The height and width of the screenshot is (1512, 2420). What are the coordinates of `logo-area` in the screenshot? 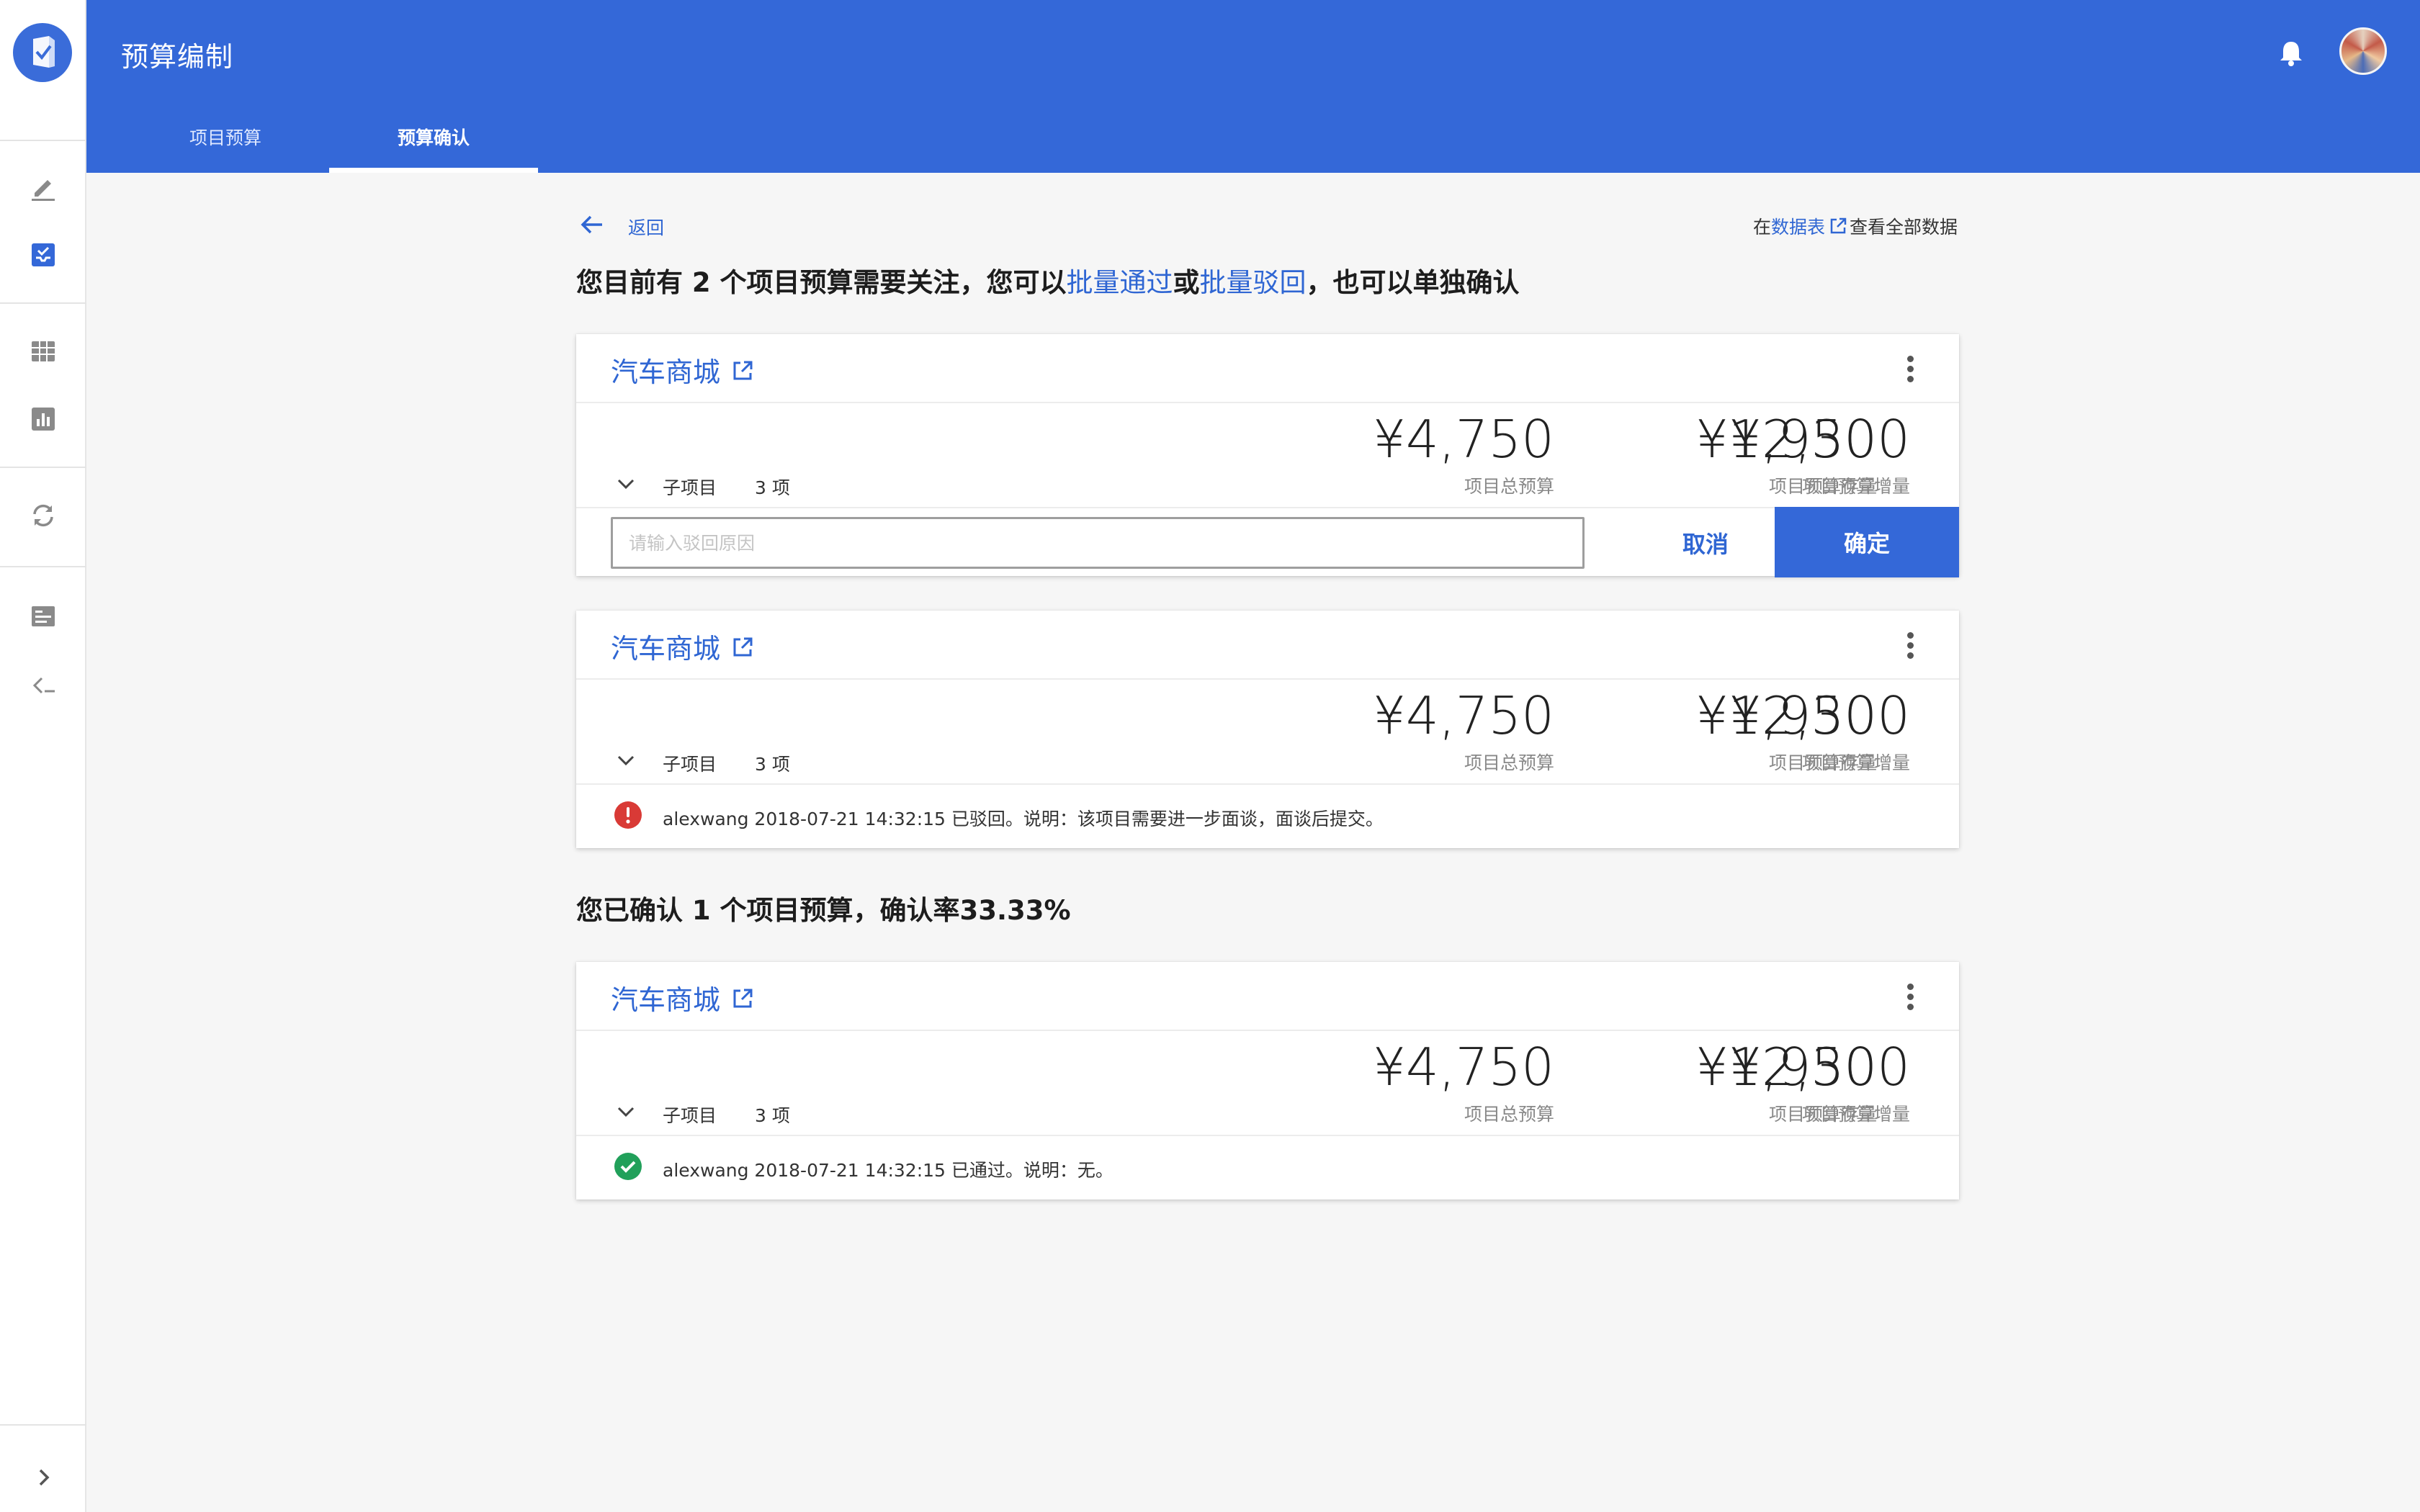 It's located at (43, 54).